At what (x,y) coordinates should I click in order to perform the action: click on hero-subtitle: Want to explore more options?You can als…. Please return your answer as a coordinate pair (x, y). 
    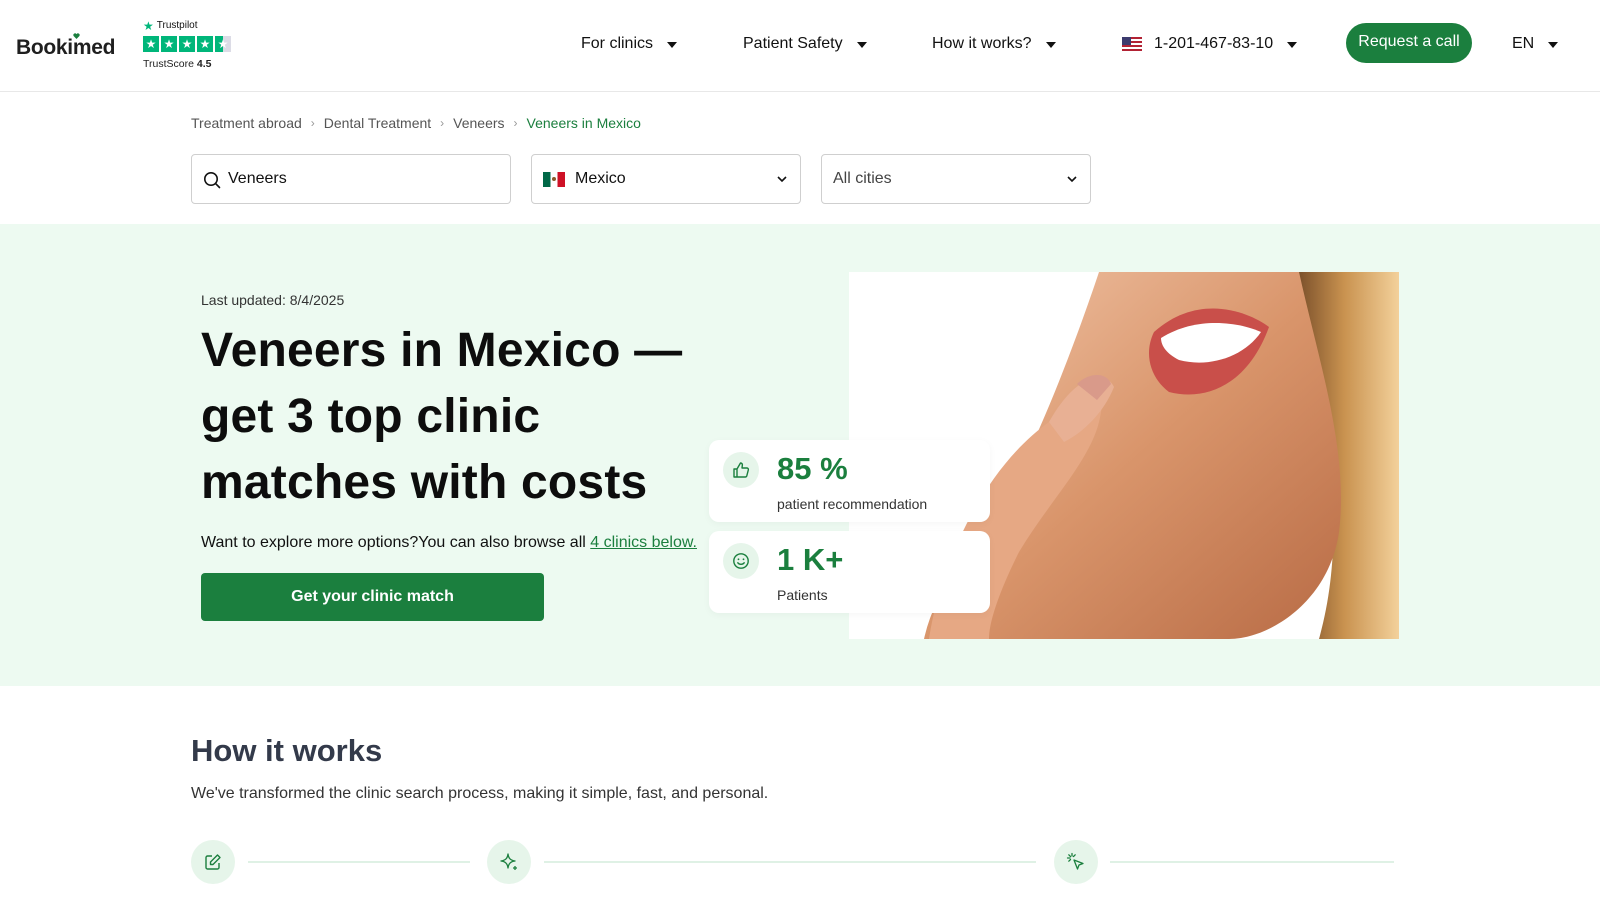
    Looking at the image, I should click on (449, 542).